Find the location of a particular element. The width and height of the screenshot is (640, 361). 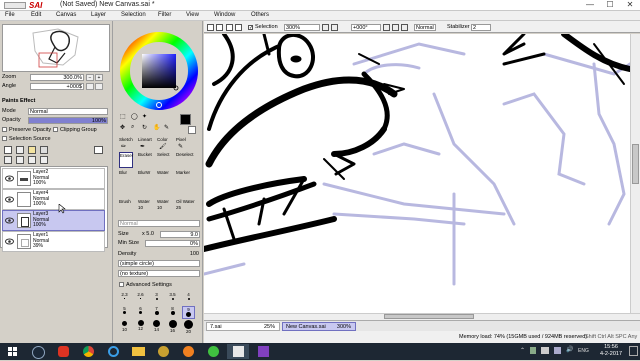

tool-deselect: Deselect is located at coordinates (185, 154).